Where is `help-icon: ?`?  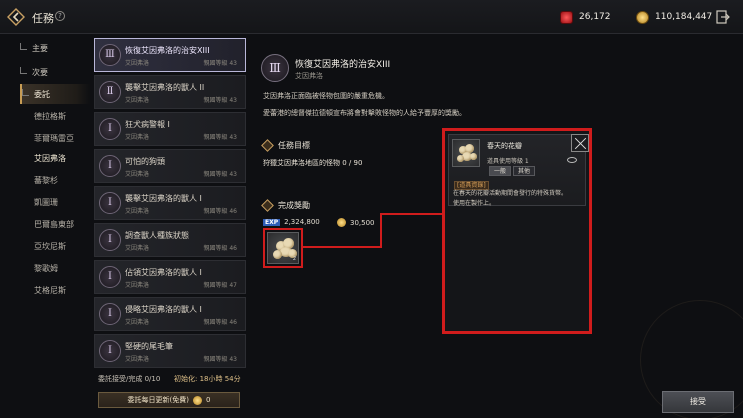
help-icon: ? is located at coordinates (60, 16).